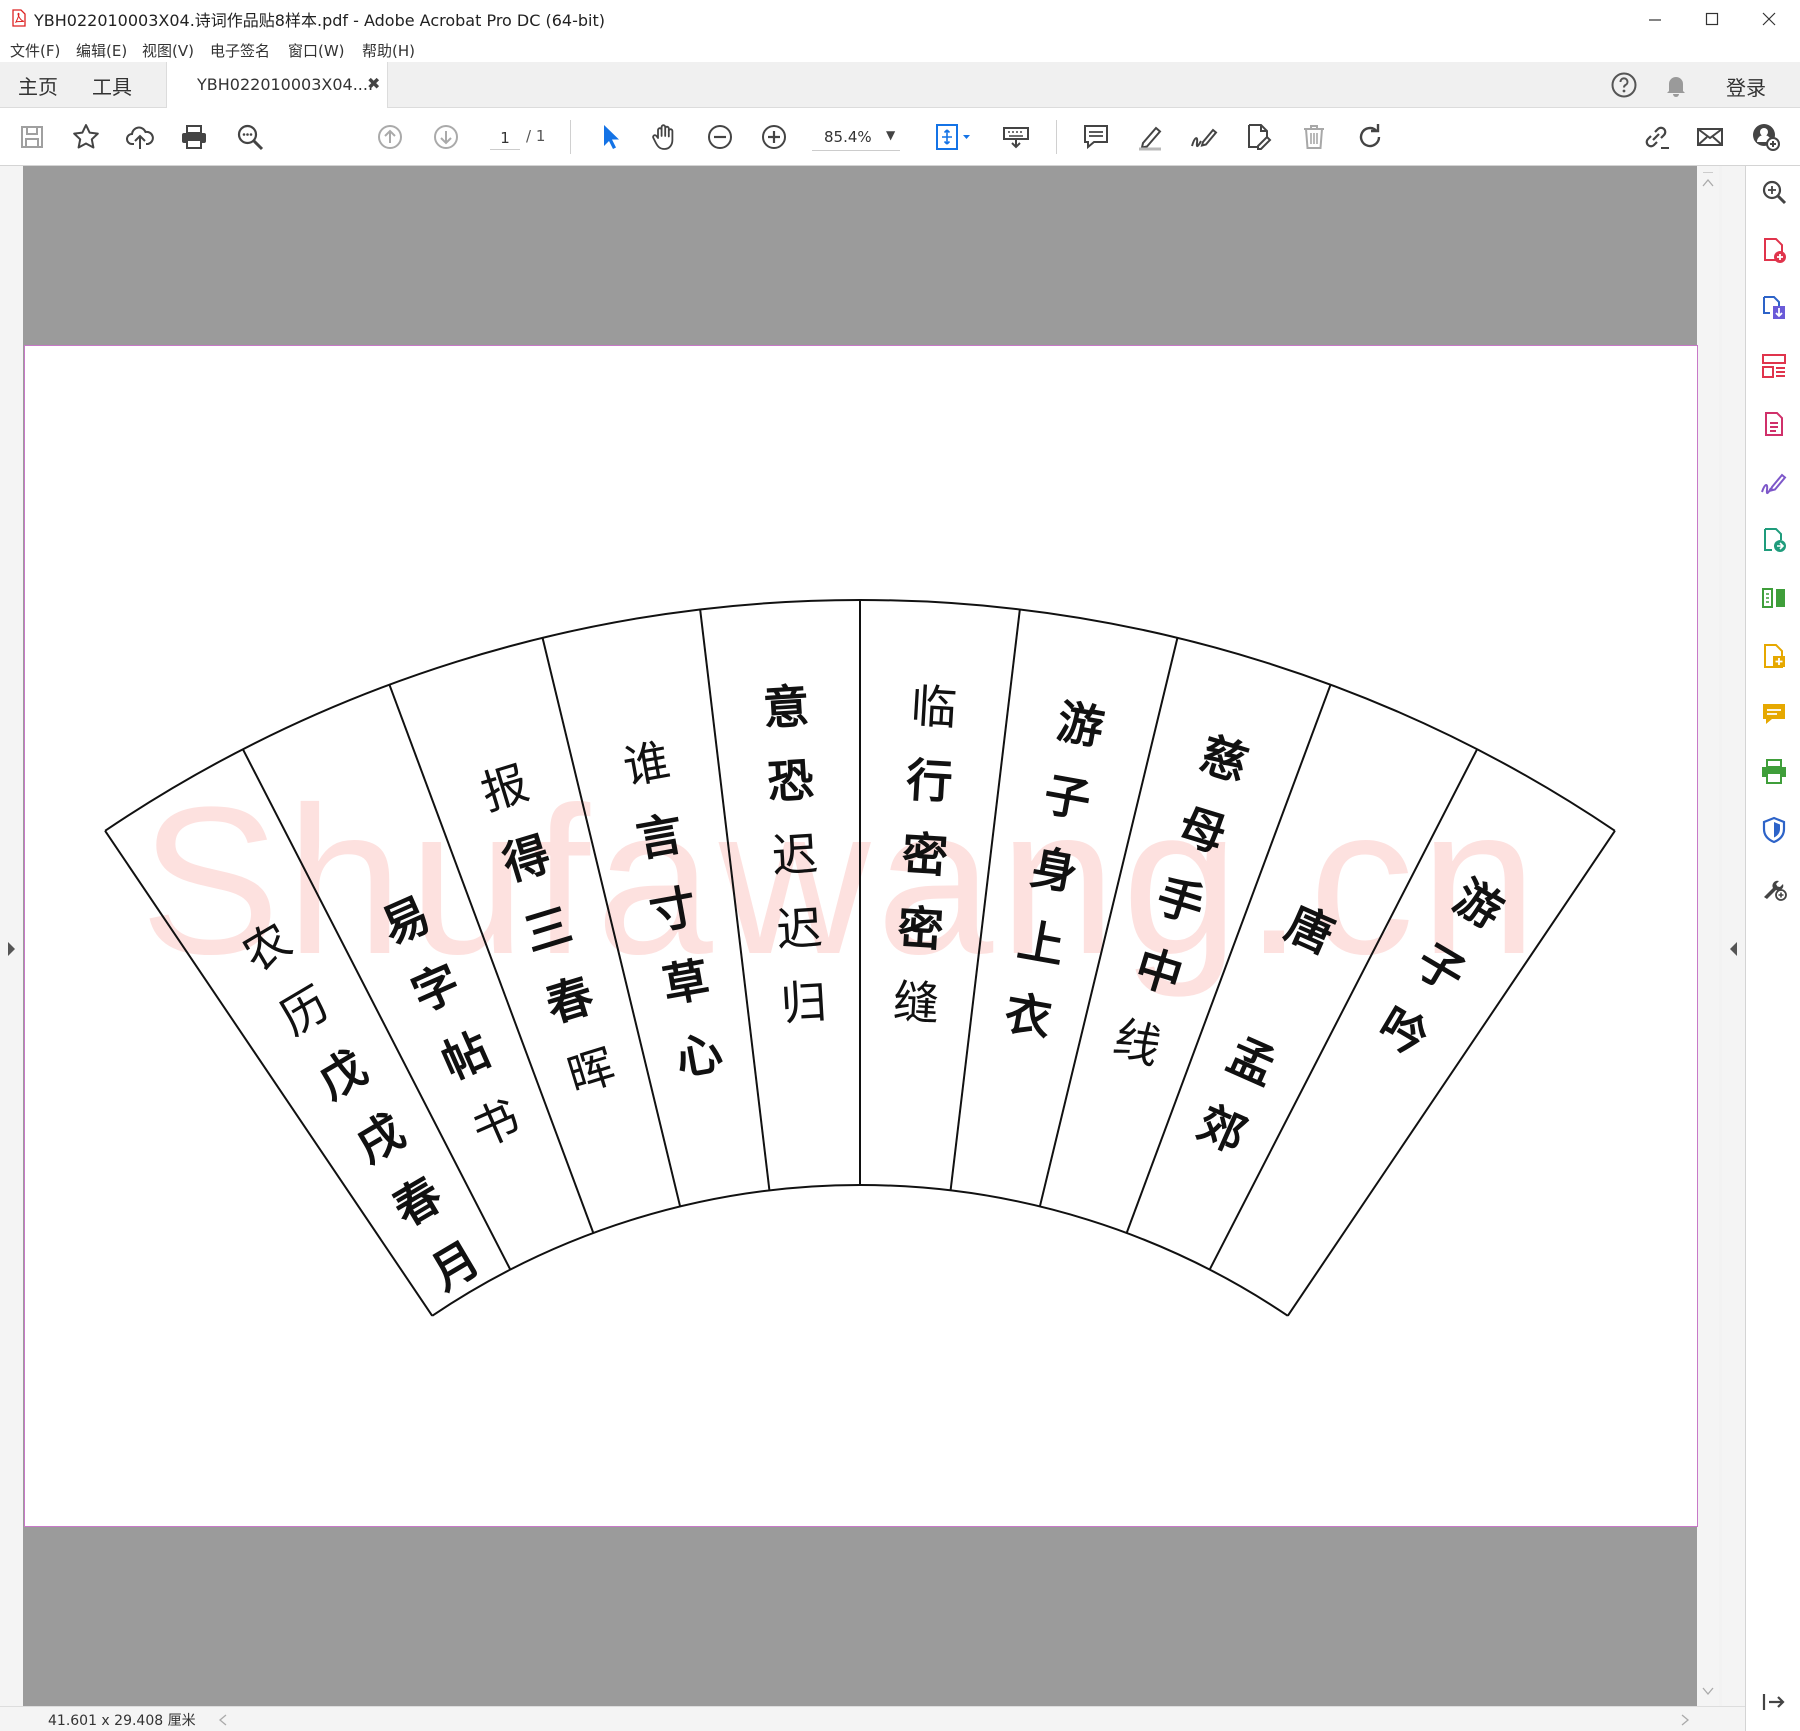  I want to click on fan-character: 吟, so click(1403, 1032).